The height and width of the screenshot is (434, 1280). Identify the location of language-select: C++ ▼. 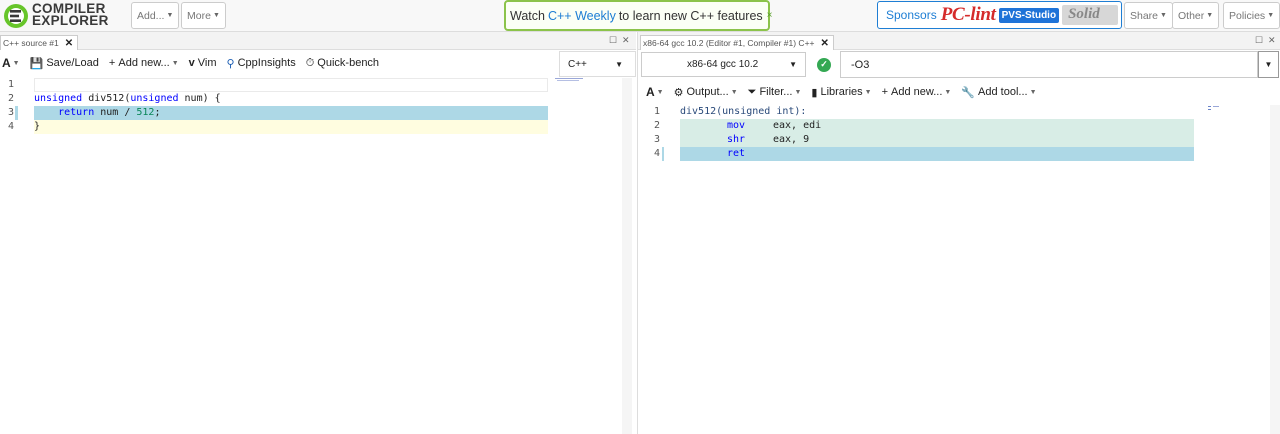
(597, 64).